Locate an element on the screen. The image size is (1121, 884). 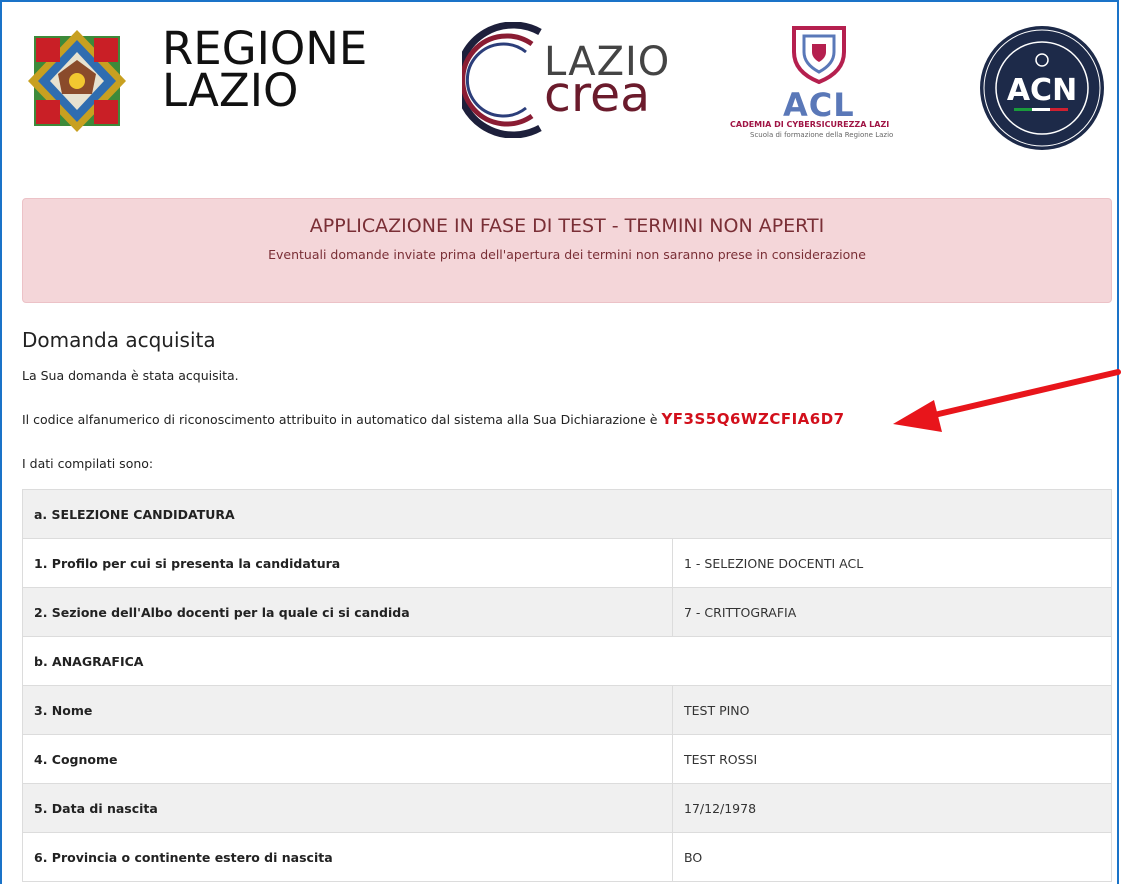
field-label: 3. Nome is located at coordinates (347, 710).